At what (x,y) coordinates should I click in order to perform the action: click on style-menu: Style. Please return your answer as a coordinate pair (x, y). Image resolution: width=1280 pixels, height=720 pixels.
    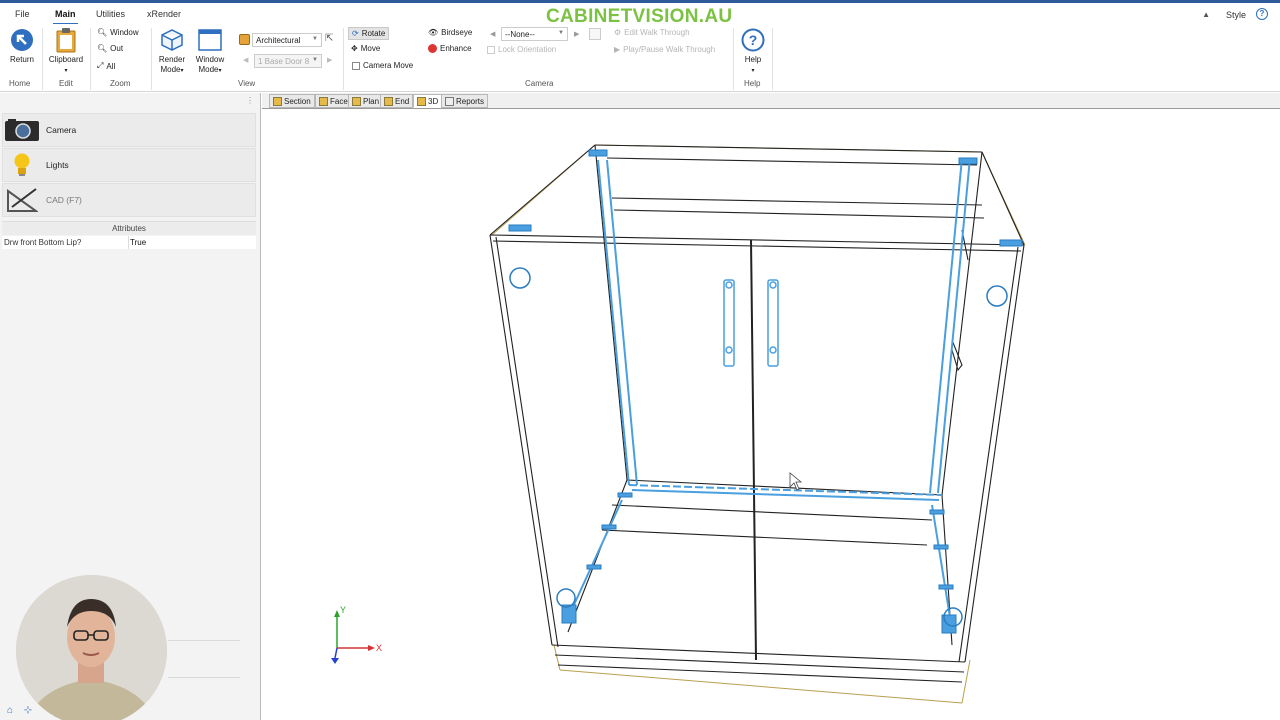
    Looking at the image, I should click on (1236, 15).